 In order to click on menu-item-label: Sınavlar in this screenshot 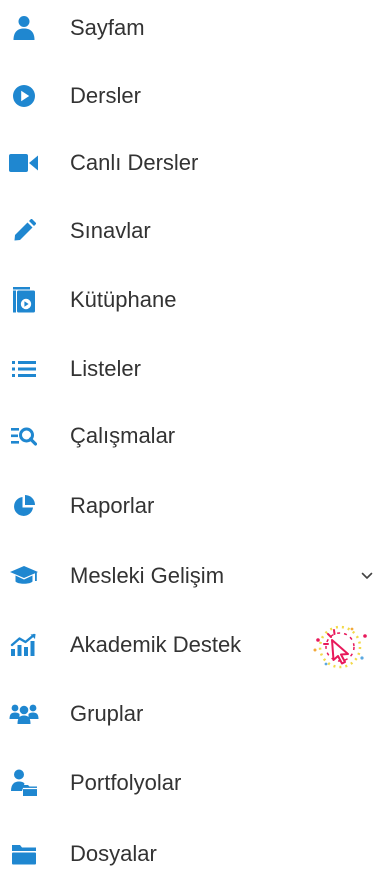, I will do `click(110, 230)`.